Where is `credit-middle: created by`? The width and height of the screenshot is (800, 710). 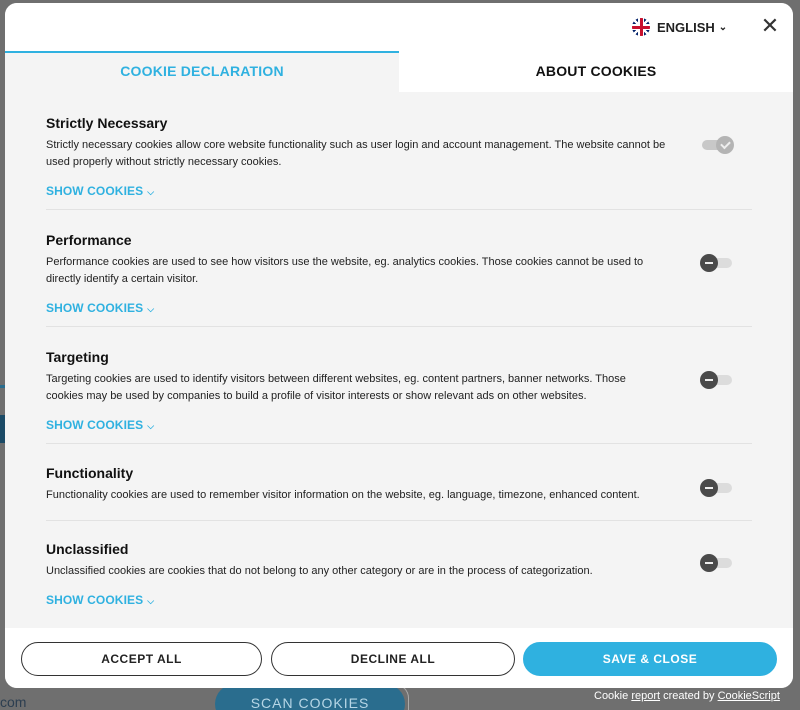 credit-middle: created by is located at coordinates (689, 696).